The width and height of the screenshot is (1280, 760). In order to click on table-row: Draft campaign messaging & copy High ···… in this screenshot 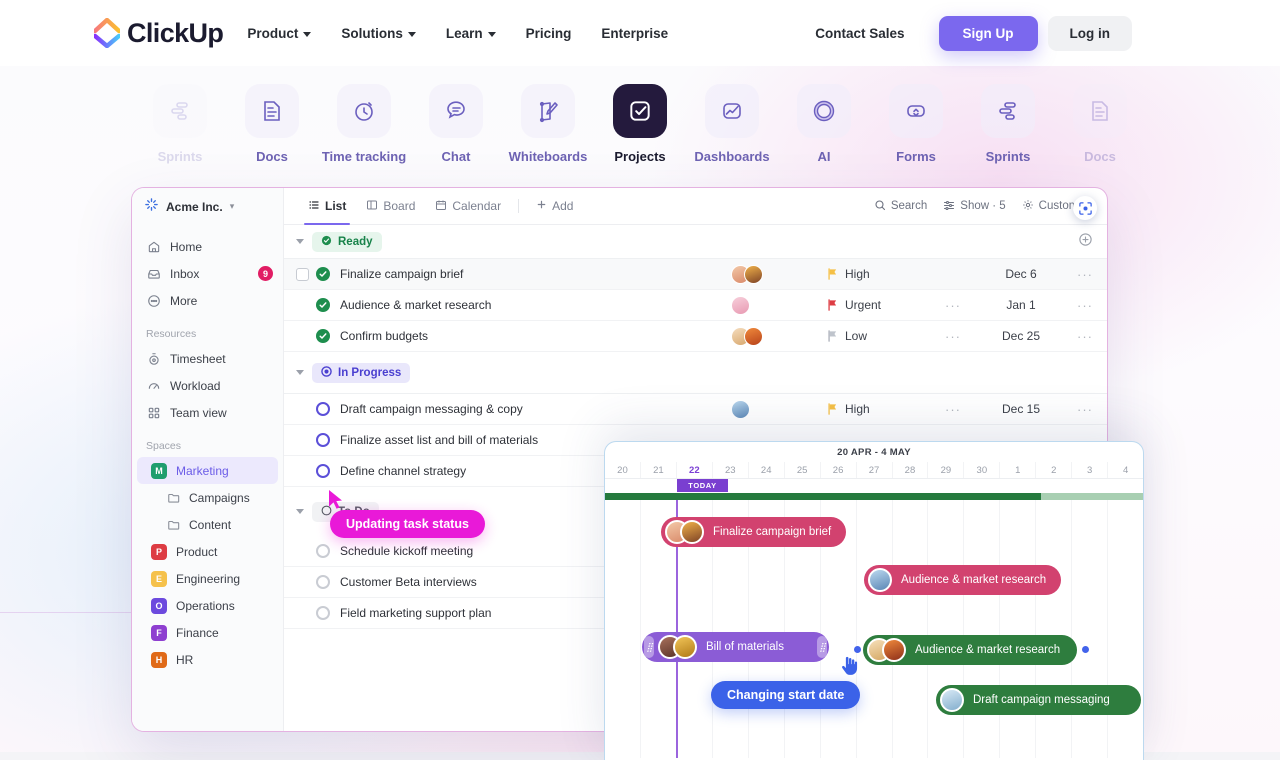, I will do `click(695, 409)`.